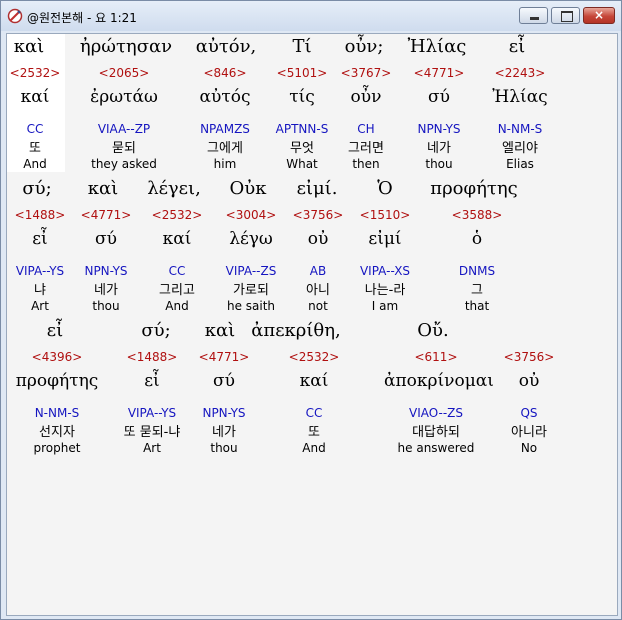 This screenshot has height=620, width=622. Describe the element at coordinates (436, 448) in the screenshot. I see `english-gloss: he answered` at that location.